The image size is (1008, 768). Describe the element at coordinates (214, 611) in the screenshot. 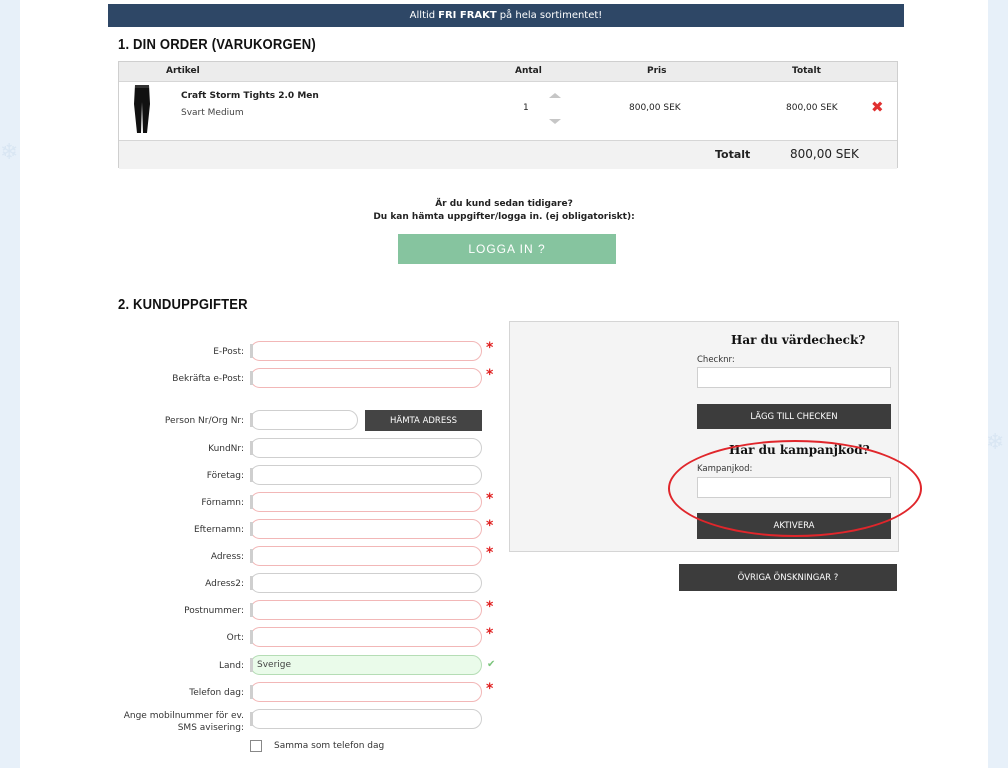

I see `postcode-label: Postnummer:` at that location.